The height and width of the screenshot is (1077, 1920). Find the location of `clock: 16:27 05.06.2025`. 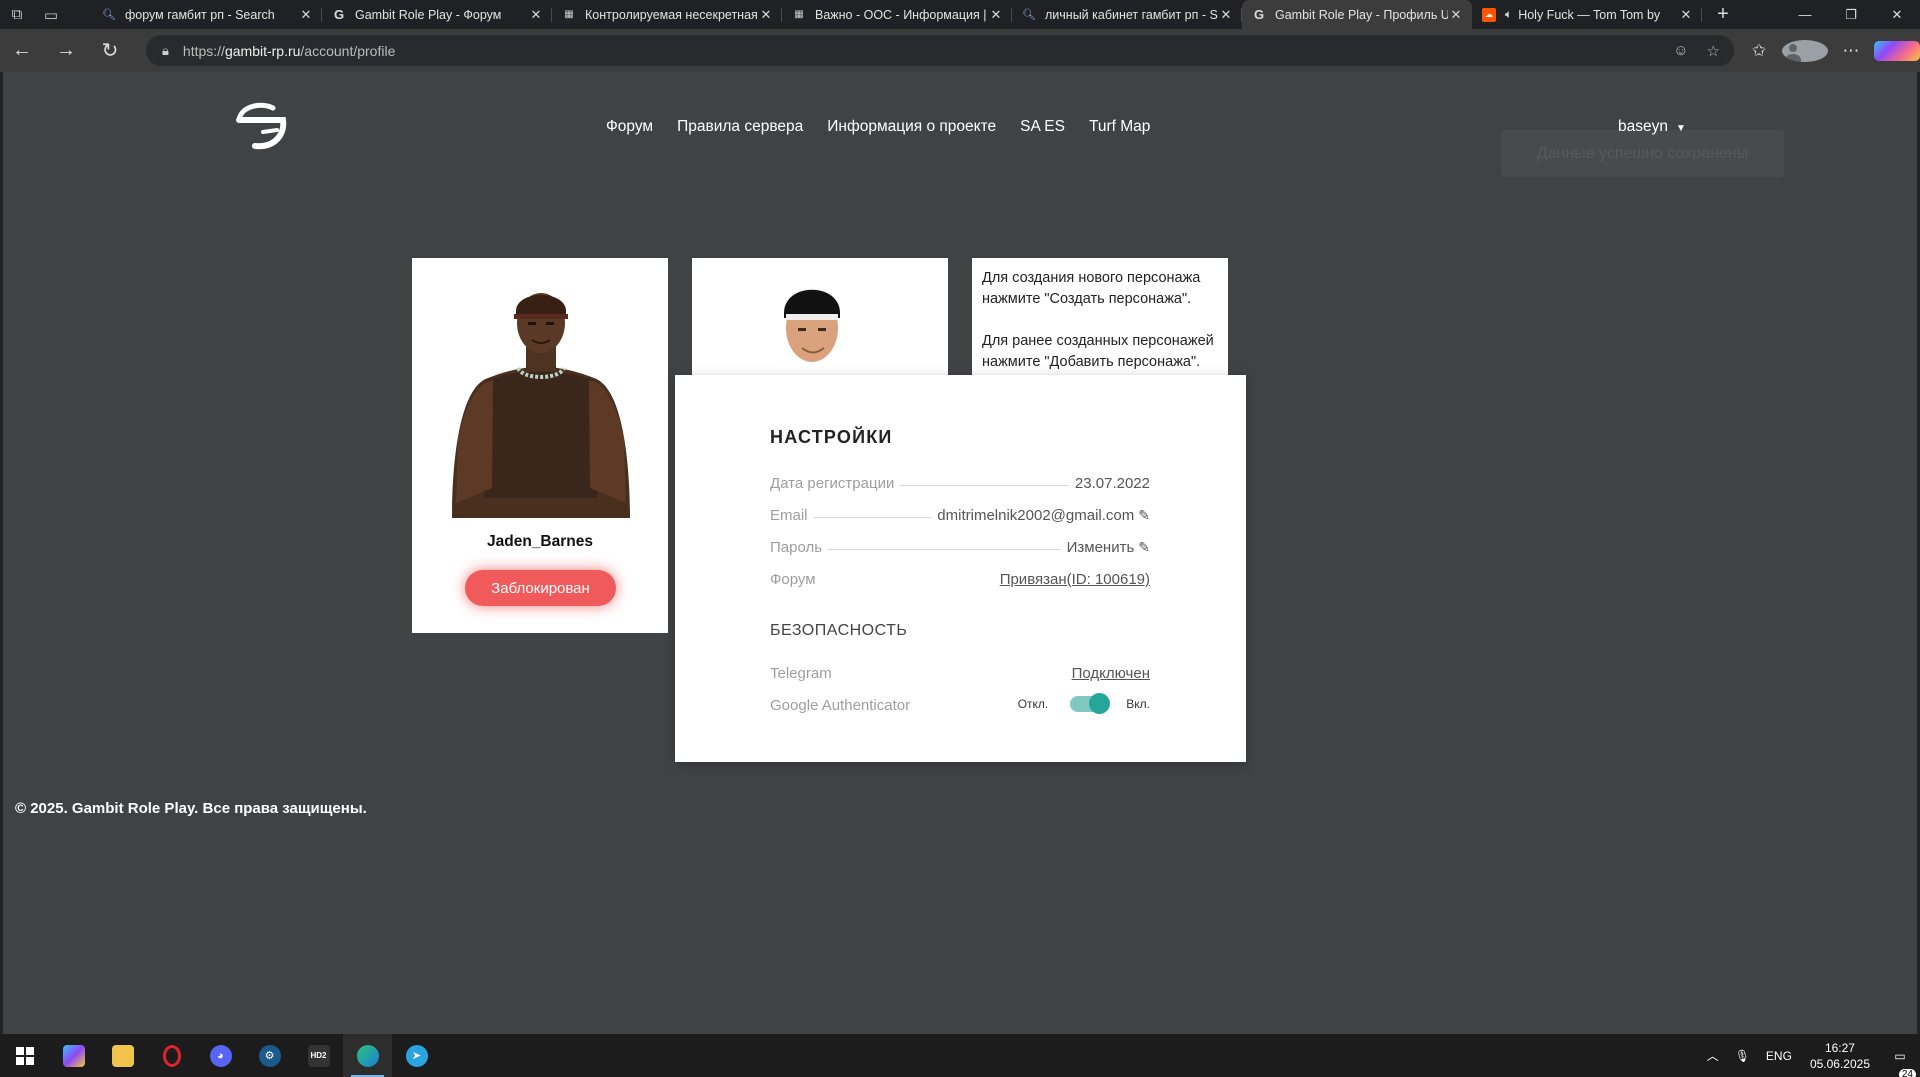

clock: 16:27 05.06.2025 is located at coordinates (1840, 1056).